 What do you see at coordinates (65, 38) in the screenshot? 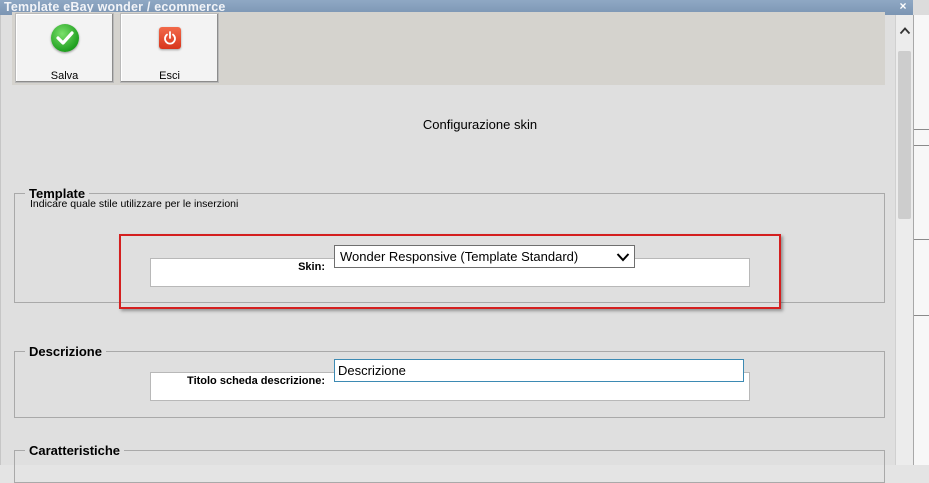
I see `check-circle-icon` at bounding box center [65, 38].